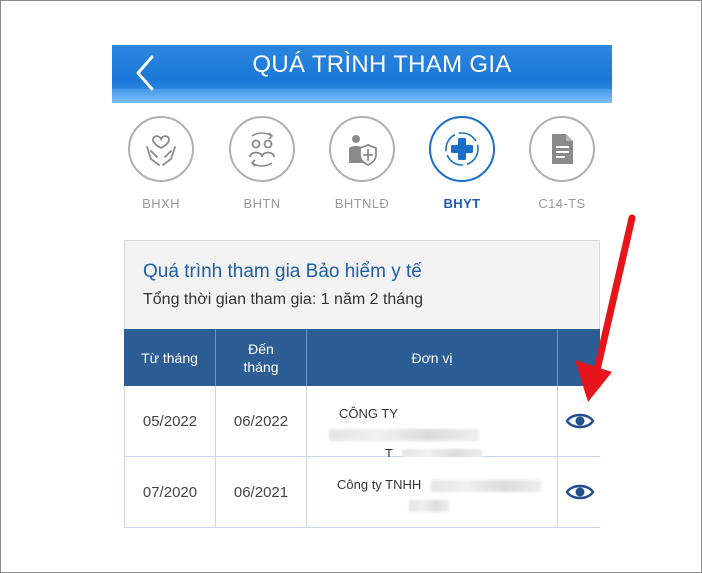  I want to click on tab-bhyt-circle, so click(462, 149).